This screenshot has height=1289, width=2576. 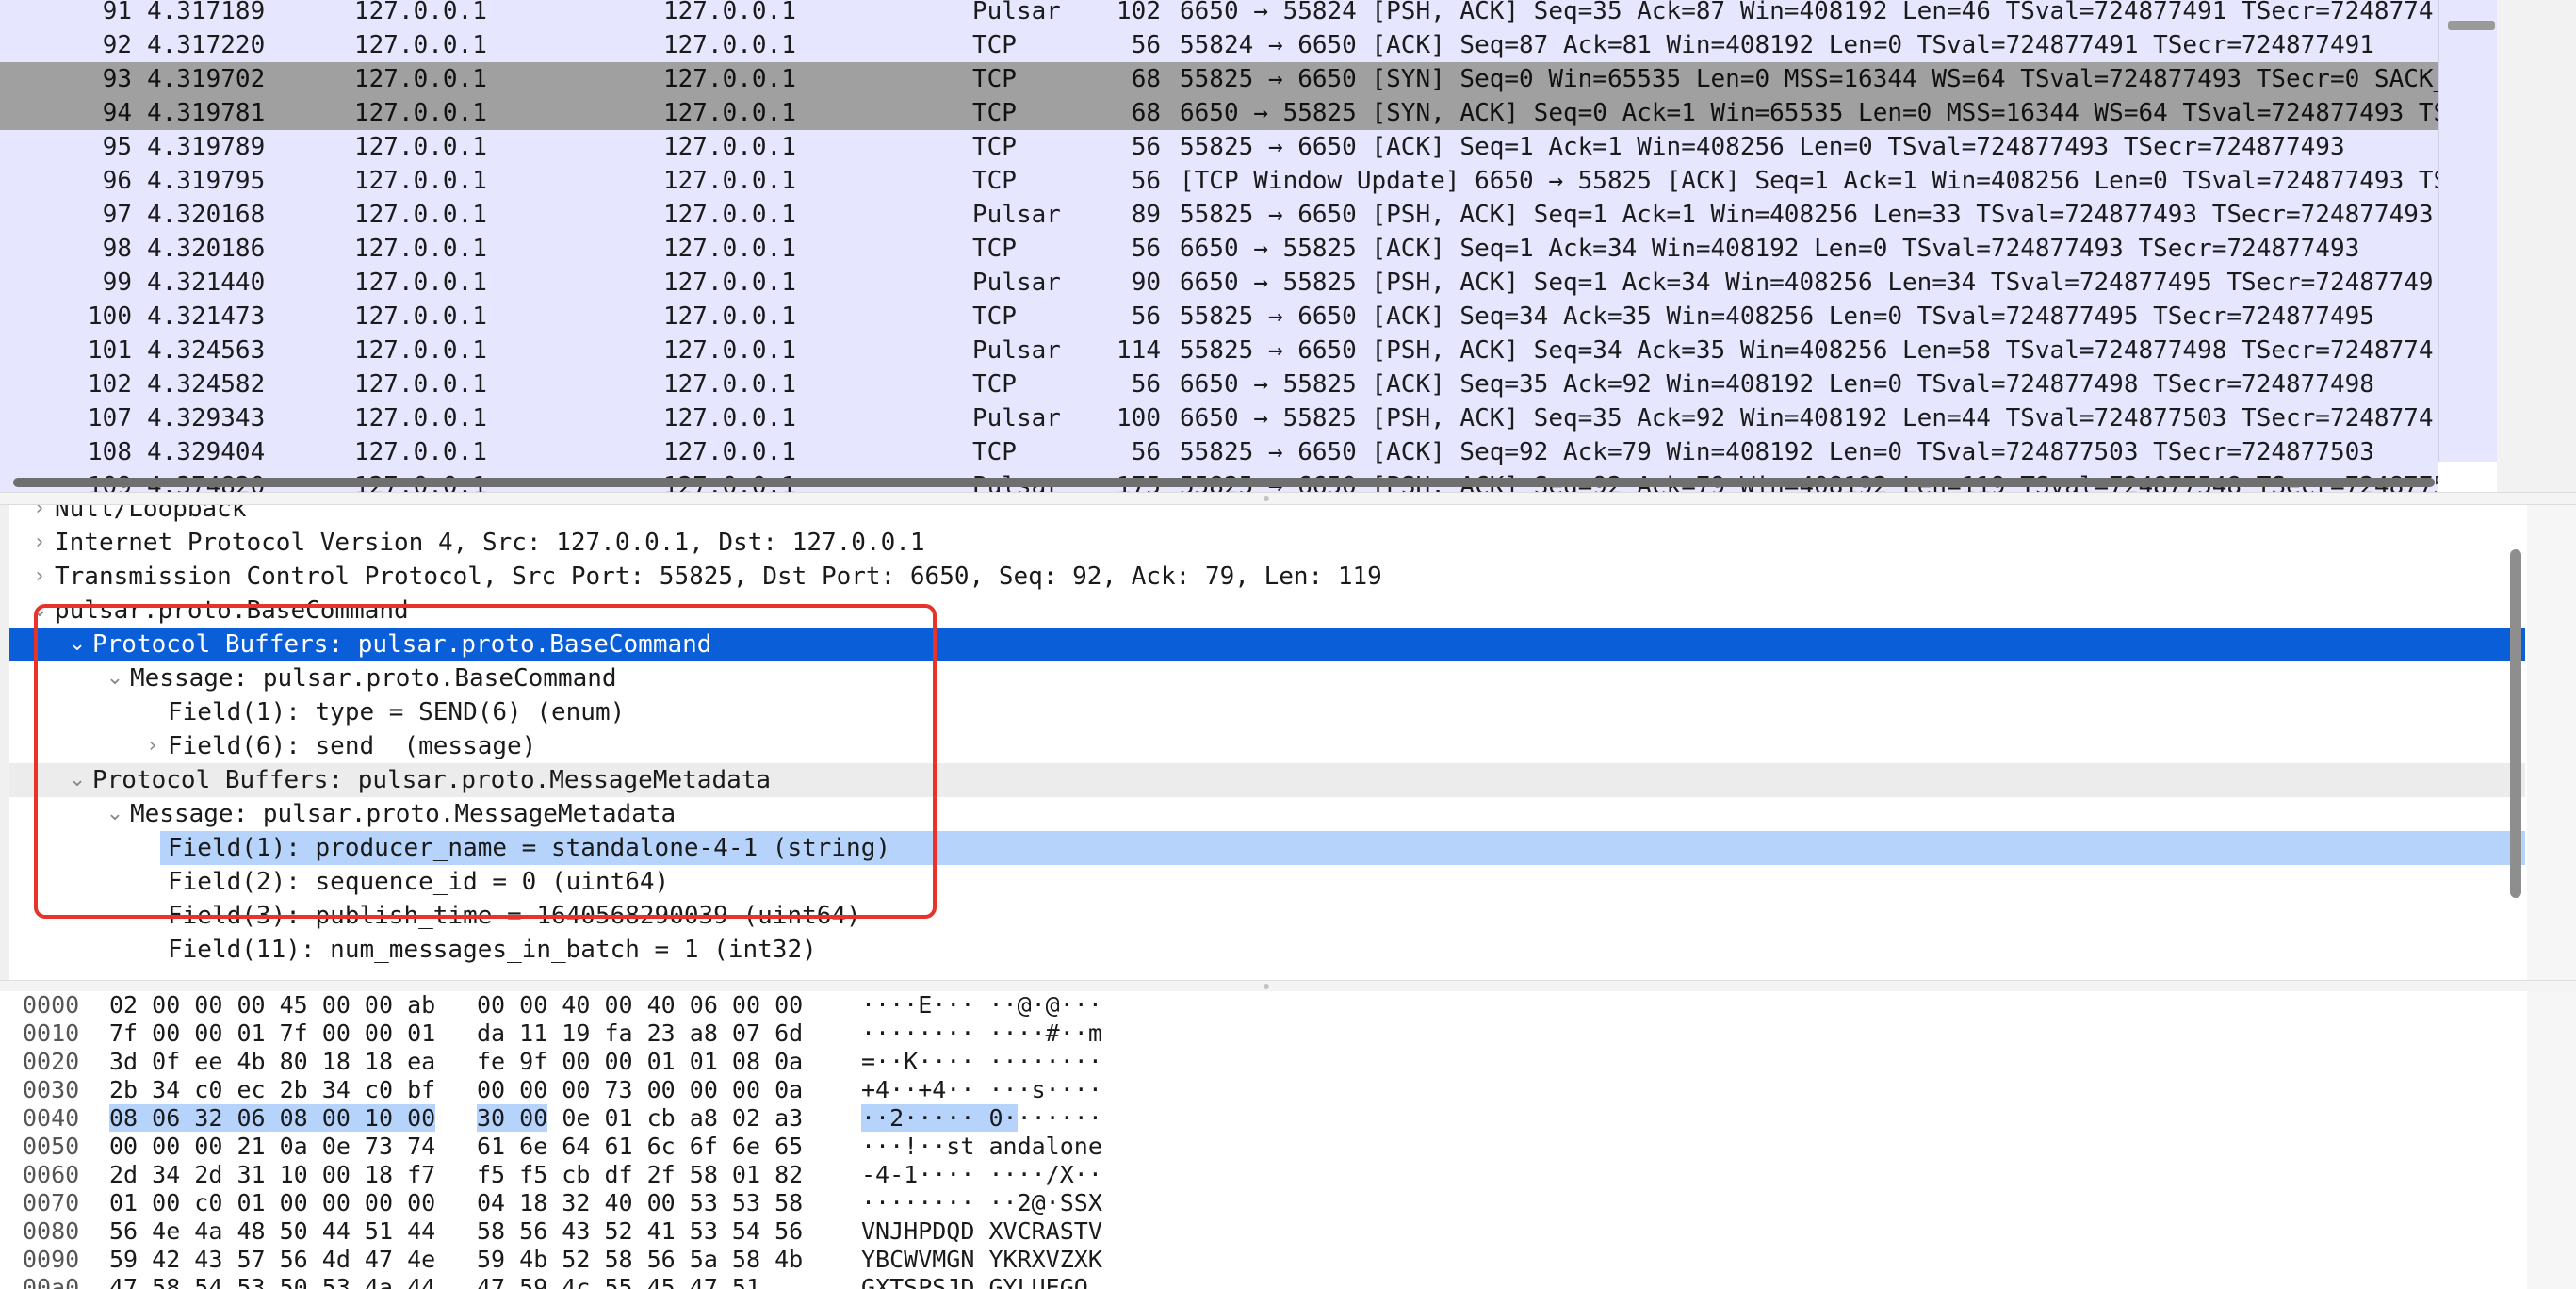 I want to click on bytes-hex-group-2: 00 00 00 73 00 00 00 0a, so click(x=640, y=1089).